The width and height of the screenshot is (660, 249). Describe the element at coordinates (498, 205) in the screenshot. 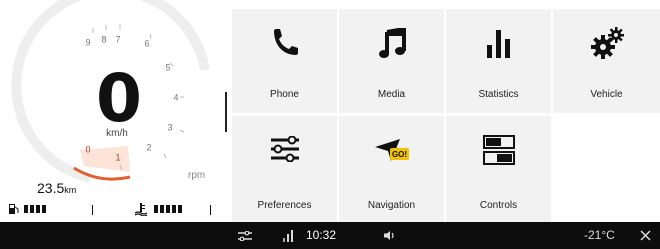

I see `tile-controls-label: Controls` at that location.